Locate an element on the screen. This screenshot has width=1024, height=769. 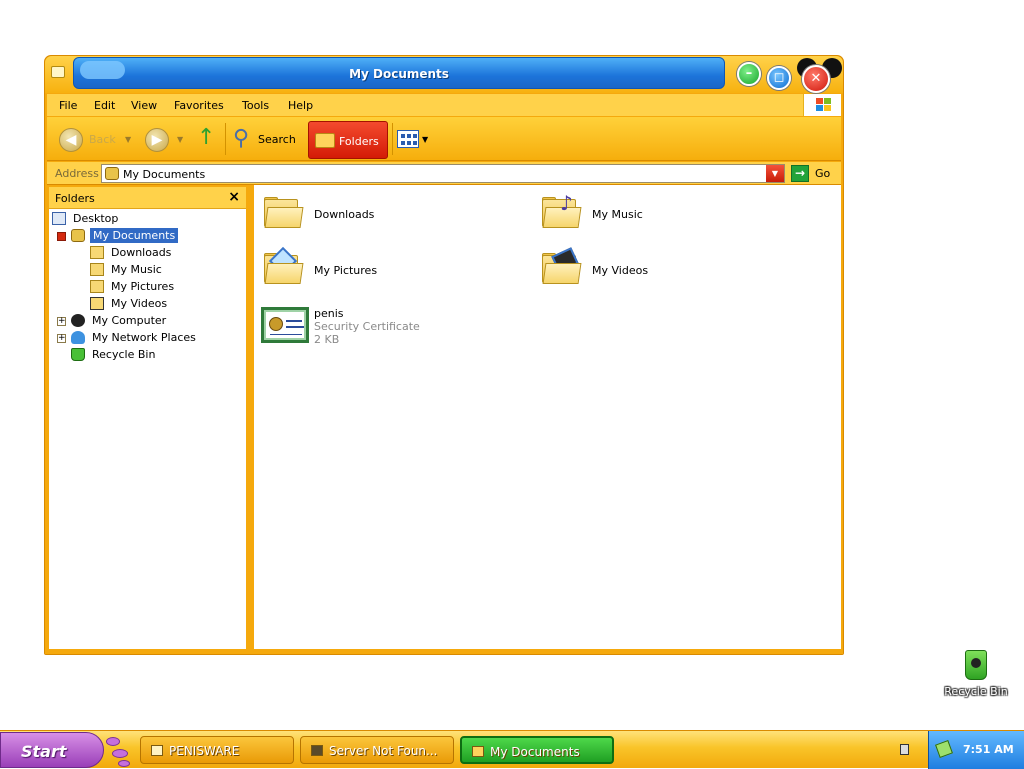
forward-dropdown-icon: ▼ is located at coordinates (180, 139).